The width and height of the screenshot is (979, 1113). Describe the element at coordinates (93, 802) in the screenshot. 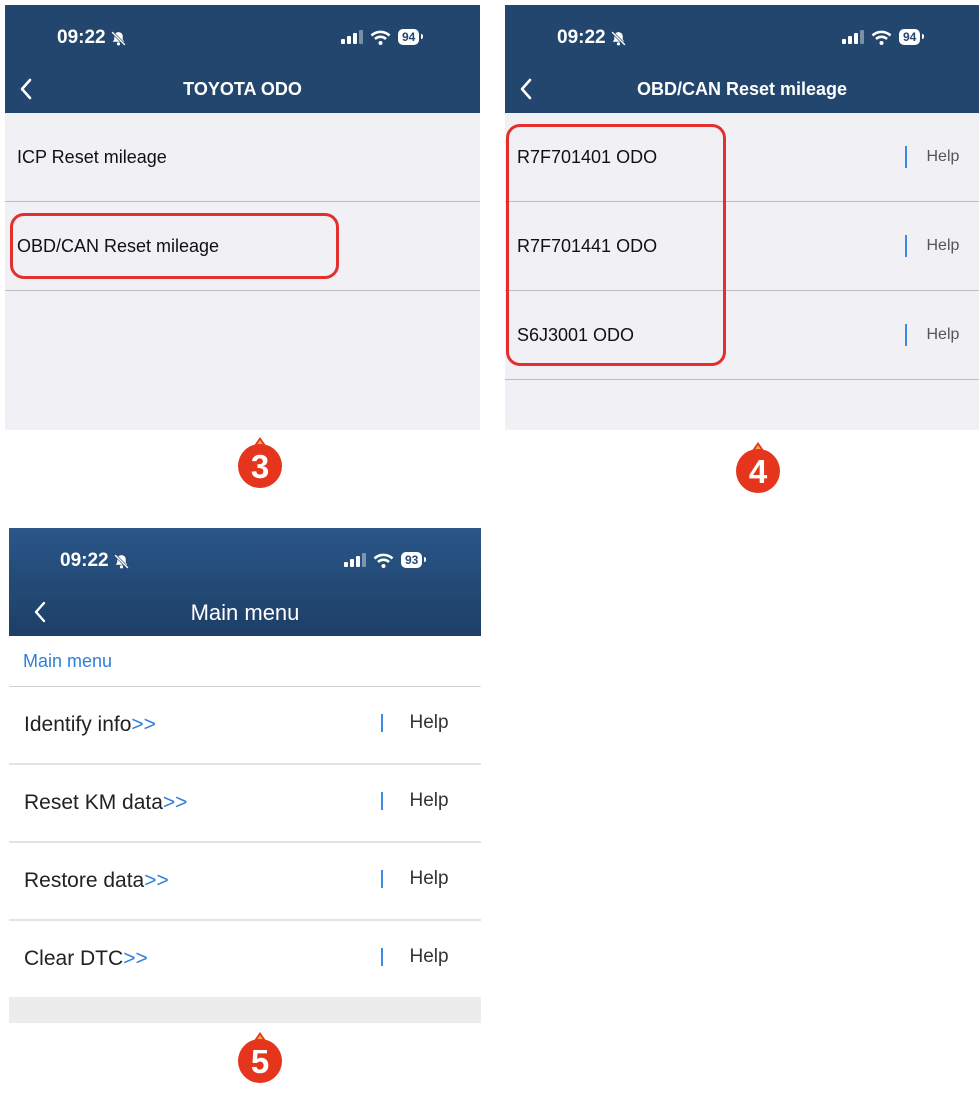

I see `menu-item-label: Reset KM data` at that location.